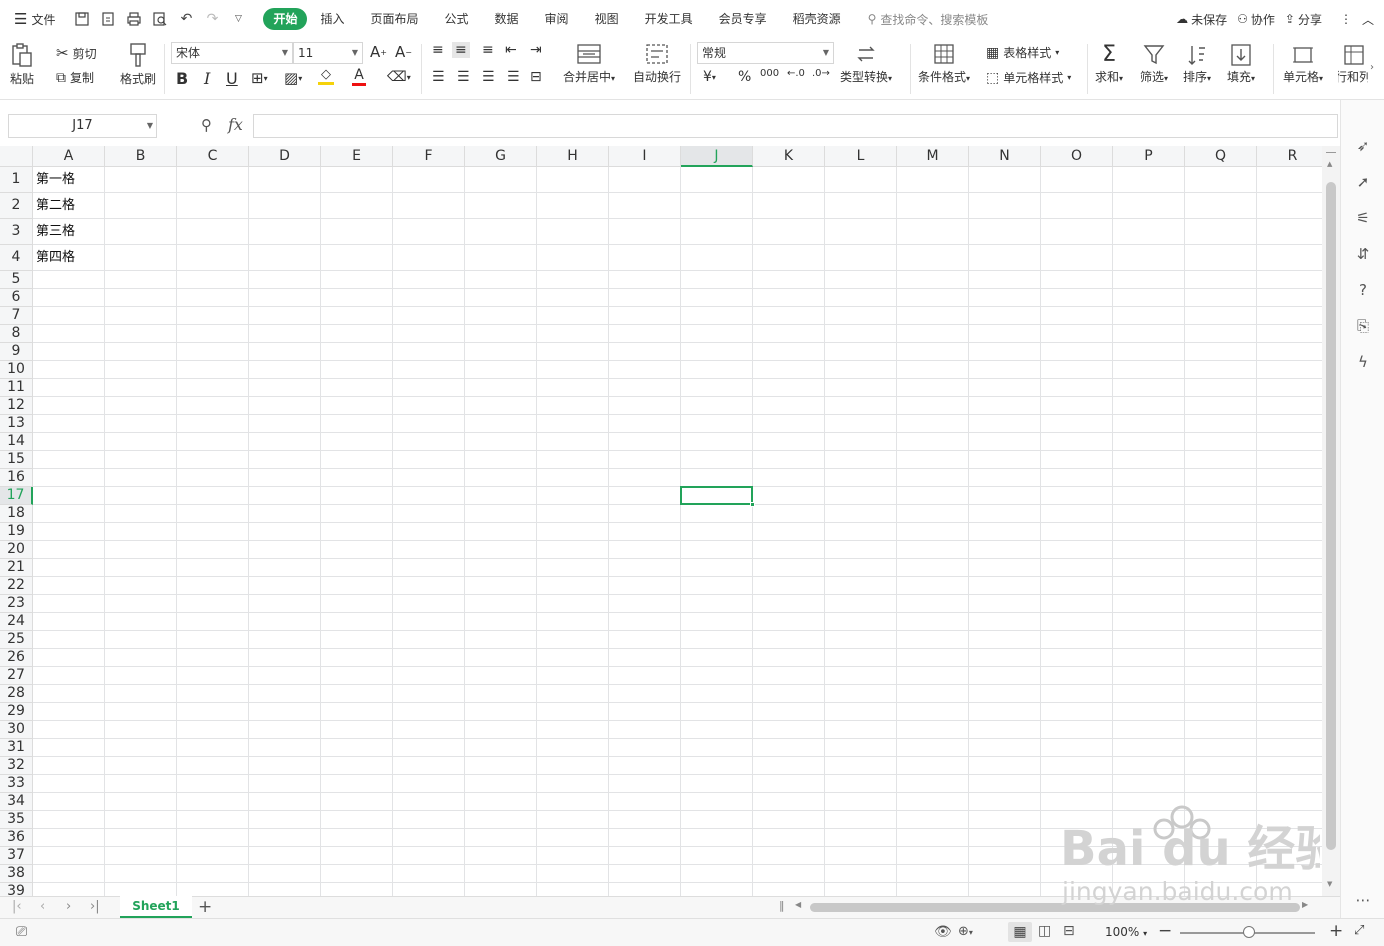 This screenshot has height=946, width=1384. I want to click on name-box: J17 ▼, so click(82, 126).